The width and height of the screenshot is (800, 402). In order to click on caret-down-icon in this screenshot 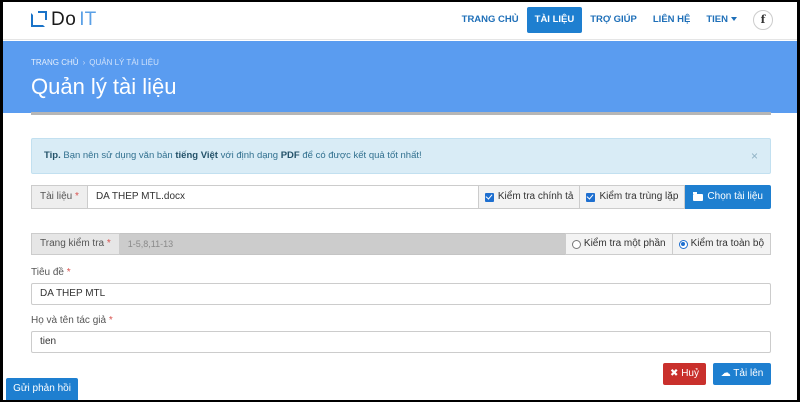, I will do `click(734, 19)`.